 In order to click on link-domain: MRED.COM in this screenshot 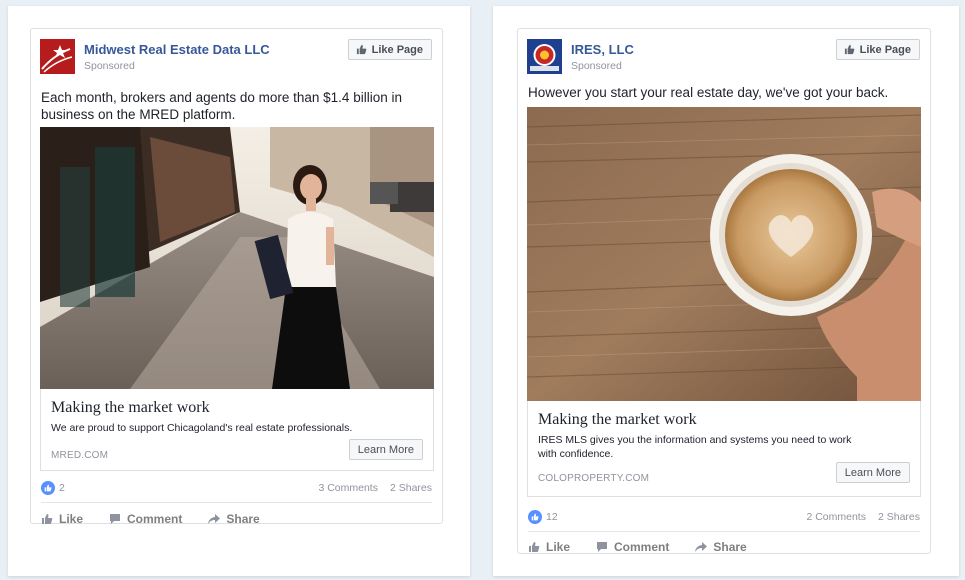, I will do `click(80, 455)`.